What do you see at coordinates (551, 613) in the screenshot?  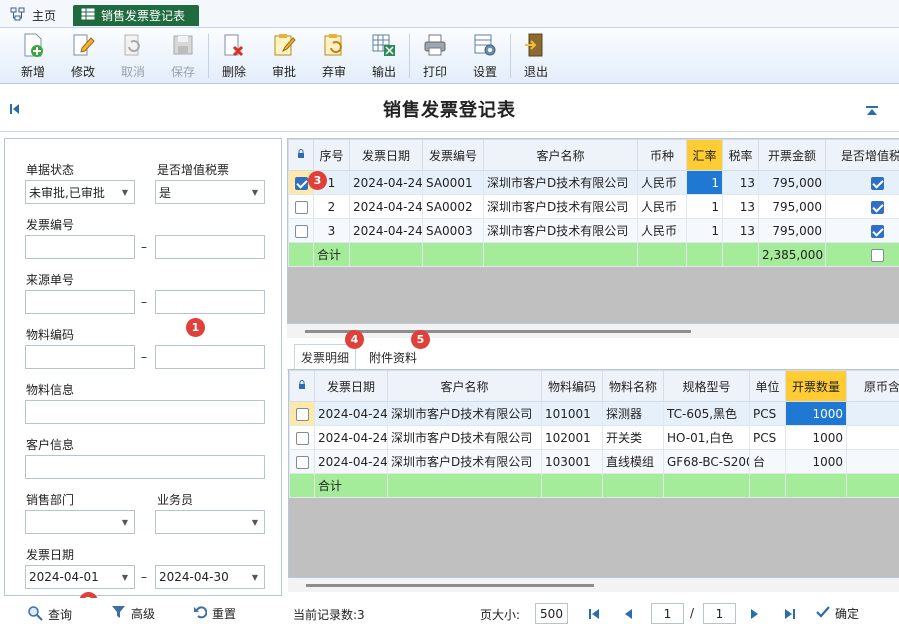 I see `page-size-input: 500` at bounding box center [551, 613].